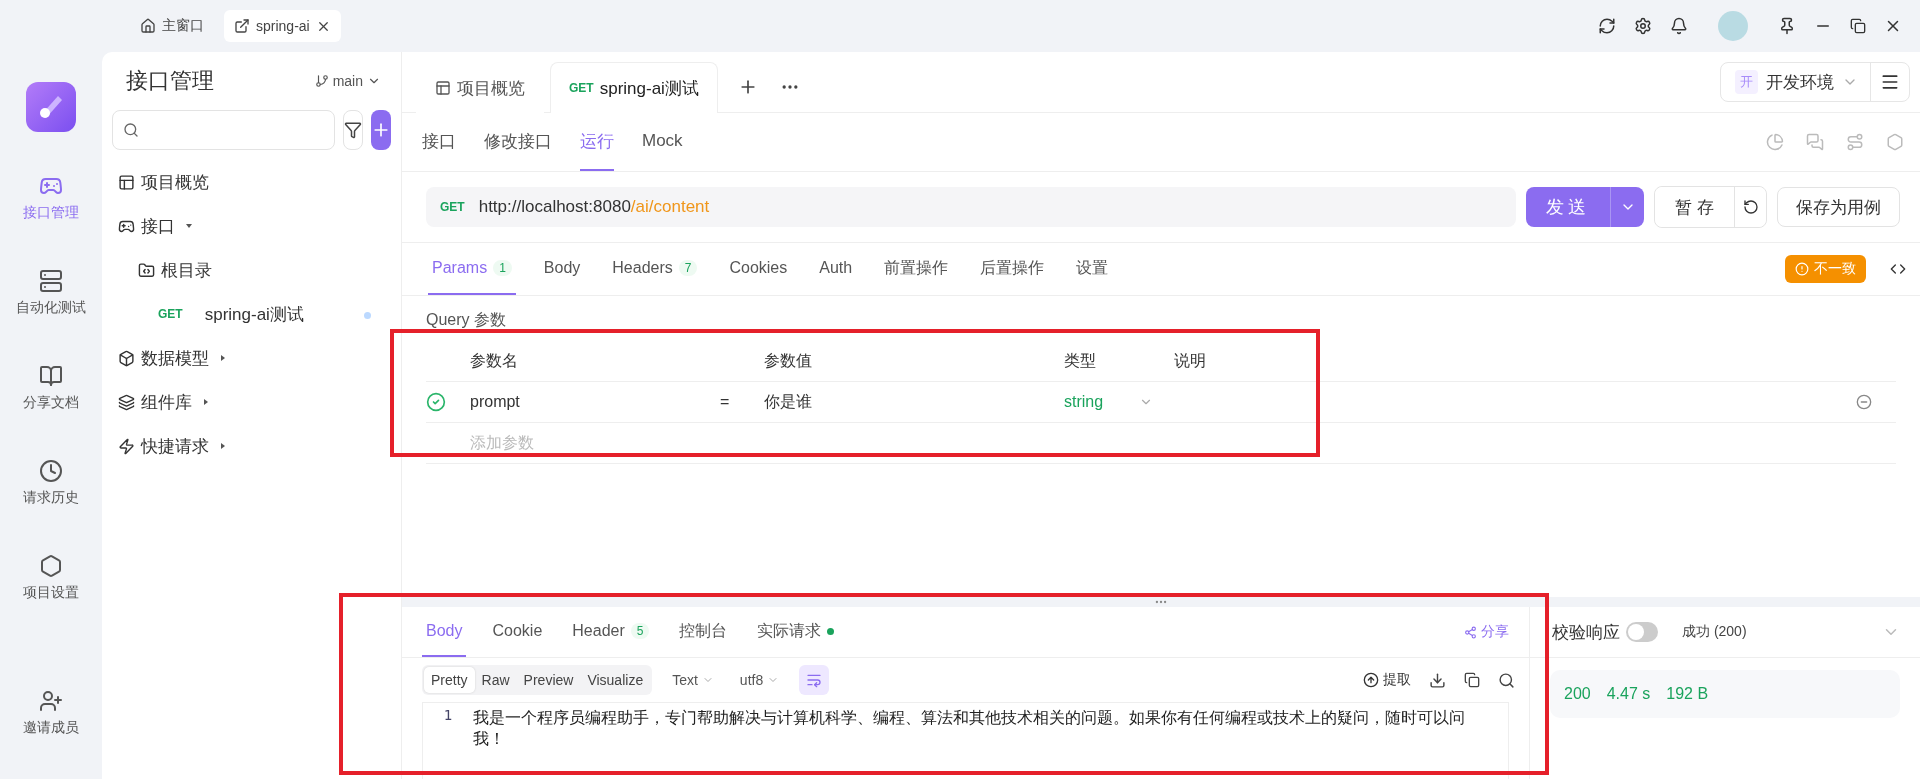 The height and width of the screenshot is (779, 1920). What do you see at coordinates (51, 387) in the screenshot?
I see `rail-item: 分享文档` at bounding box center [51, 387].